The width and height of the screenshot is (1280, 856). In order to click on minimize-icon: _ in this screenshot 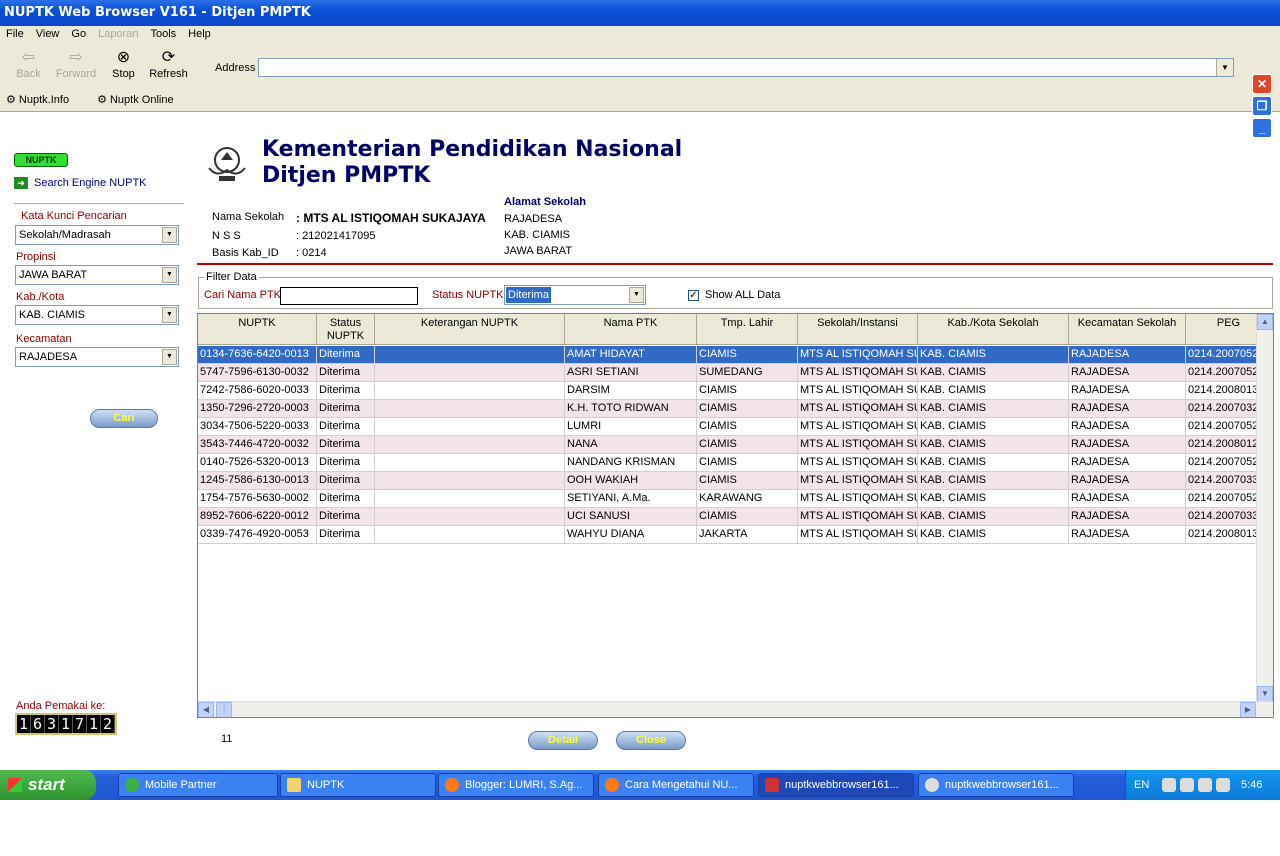, I will do `click(1262, 128)`.